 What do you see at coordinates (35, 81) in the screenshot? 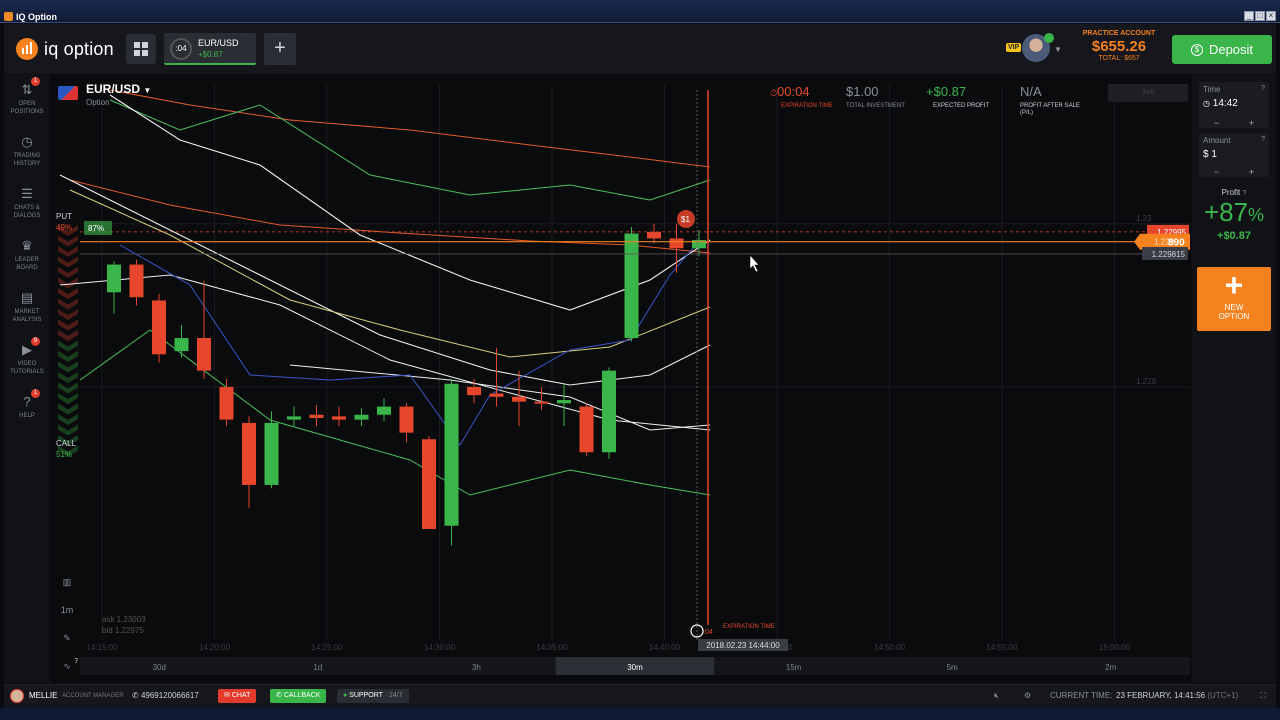
I see `notification-badge: 1` at bounding box center [35, 81].